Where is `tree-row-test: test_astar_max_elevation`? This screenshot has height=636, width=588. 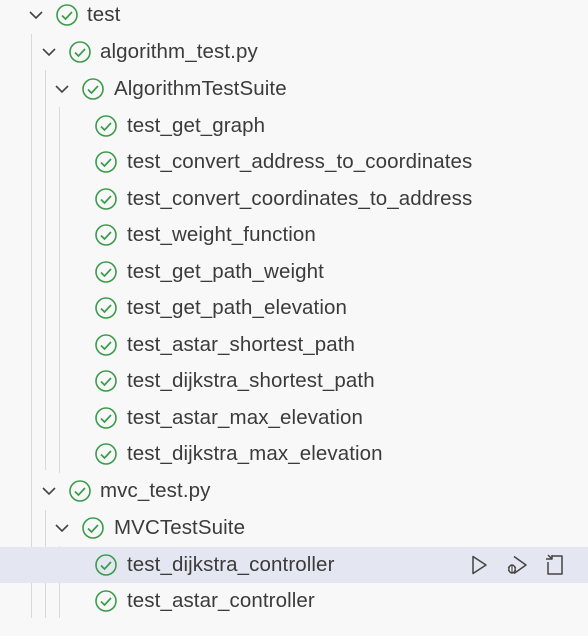 tree-row-test: test_astar_max_elevation is located at coordinates (294, 418).